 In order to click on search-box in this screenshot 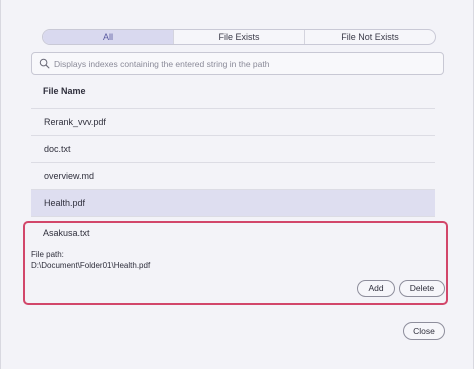, I will do `click(237, 63)`.